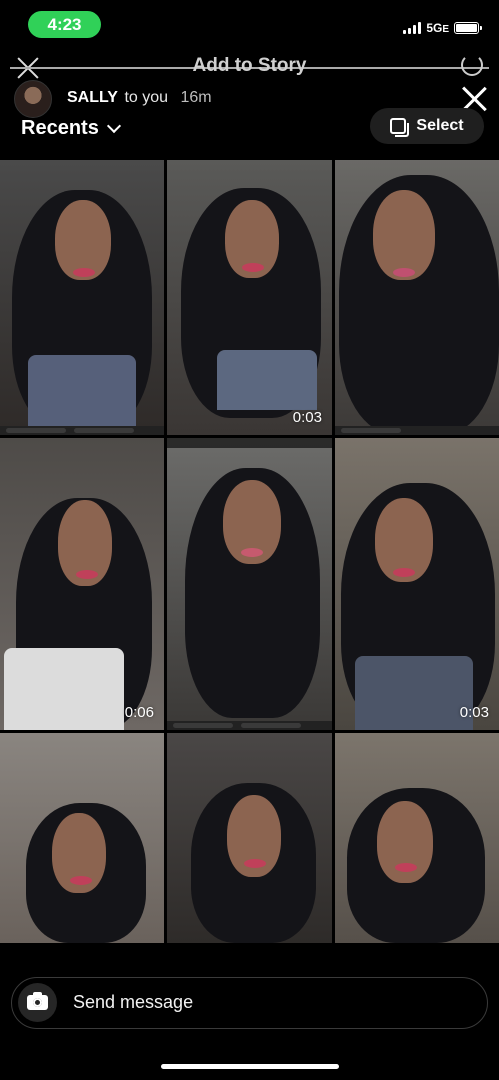 Image resolution: width=499 pixels, height=1080 pixels. I want to click on album-dropdown: Recents, so click(71, 128).